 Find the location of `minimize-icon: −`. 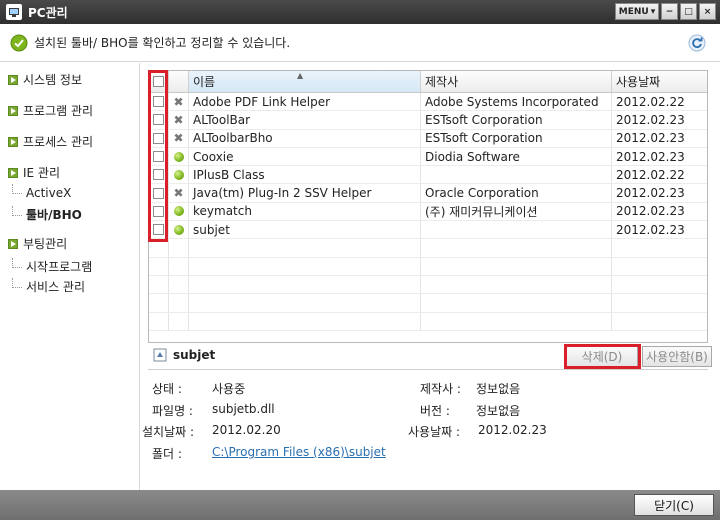

minimize-icon: − is located at coordinates (669, 11).